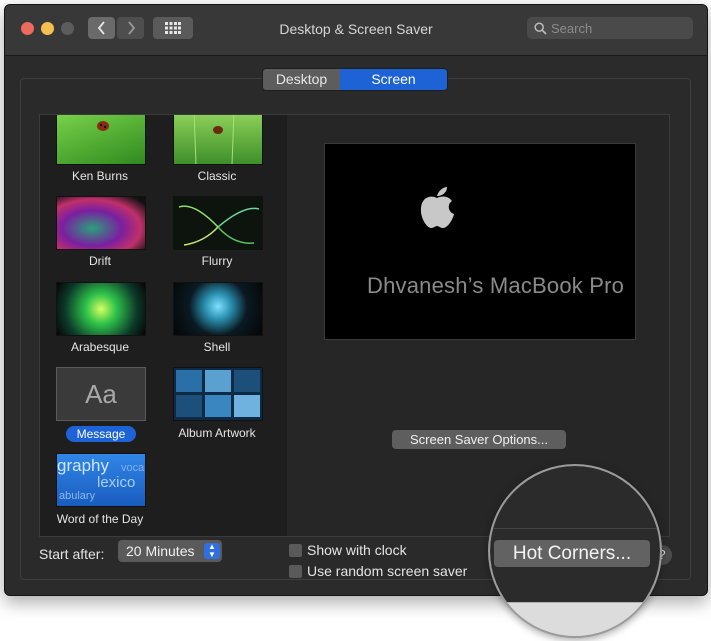 The height and width of the screenshot is (641, 711). I want to click on saver-label: Classic, so click(217, 176).